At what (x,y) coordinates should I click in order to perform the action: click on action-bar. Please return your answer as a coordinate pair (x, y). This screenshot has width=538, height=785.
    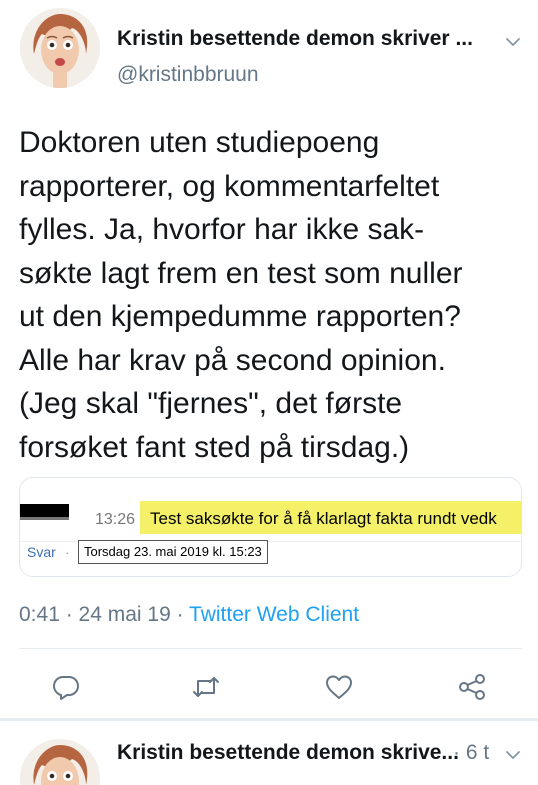
    Looking at the image, I should click on (269, 686).